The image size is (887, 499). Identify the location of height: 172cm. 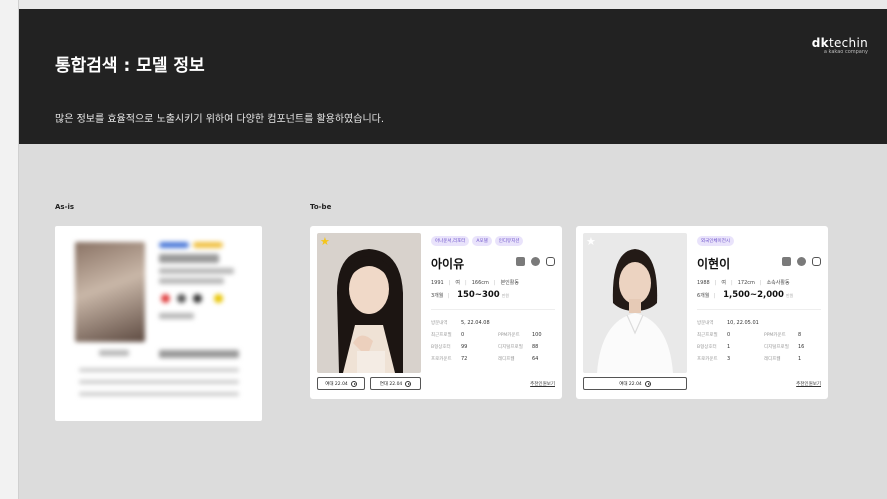
(746, 283).